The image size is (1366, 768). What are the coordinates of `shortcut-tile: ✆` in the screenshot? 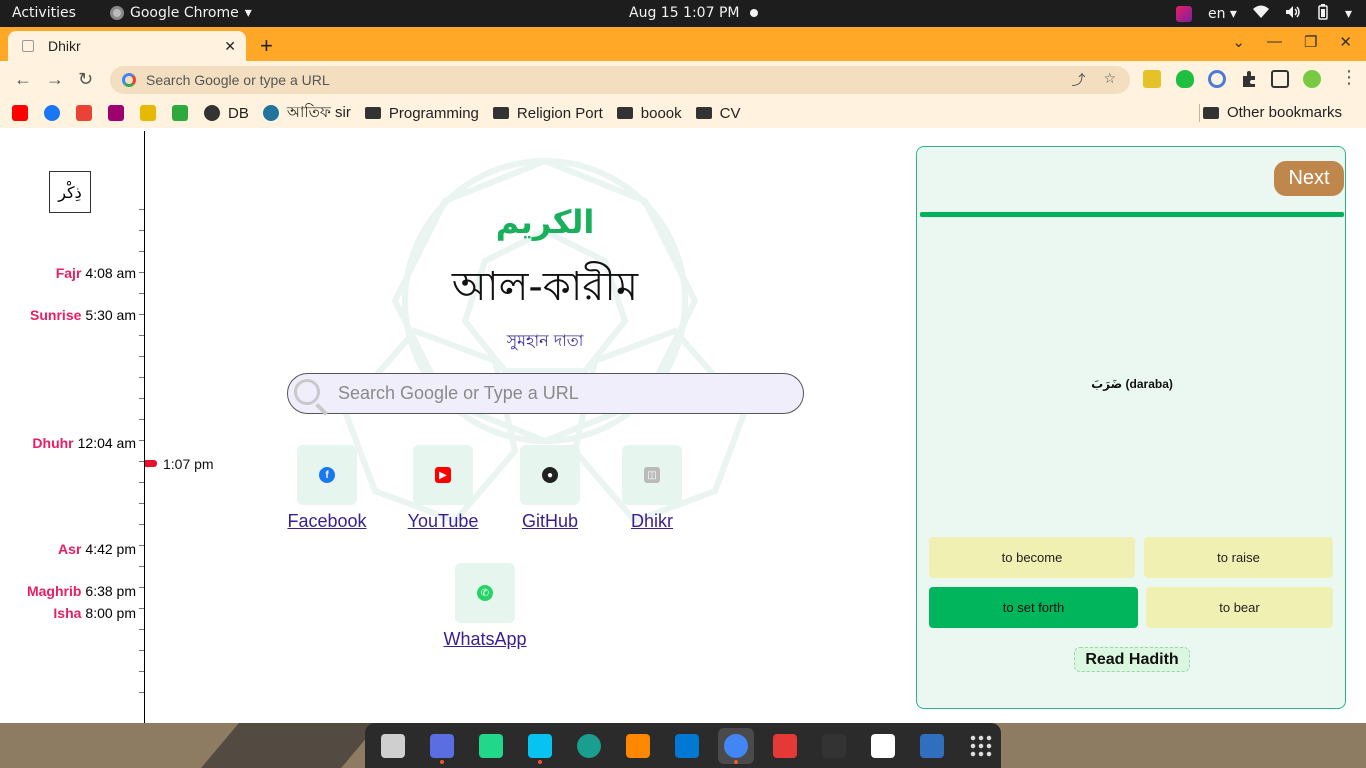 It's located at (485, 593).